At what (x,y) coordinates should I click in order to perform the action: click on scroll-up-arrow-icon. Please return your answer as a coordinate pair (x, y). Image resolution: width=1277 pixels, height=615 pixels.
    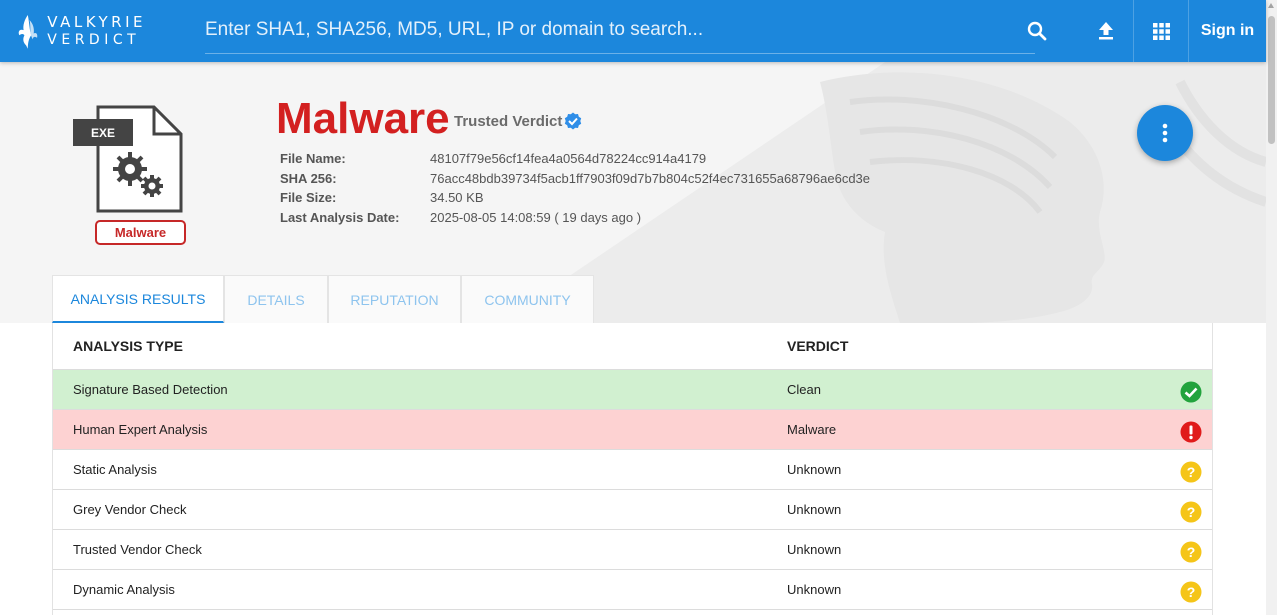
    Looking at the image, I should click on (1271, 5).